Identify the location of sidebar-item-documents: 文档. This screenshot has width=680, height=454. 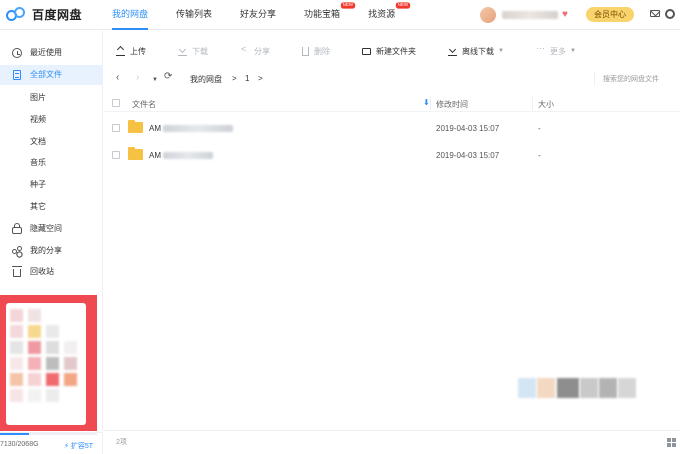
(51, 142).